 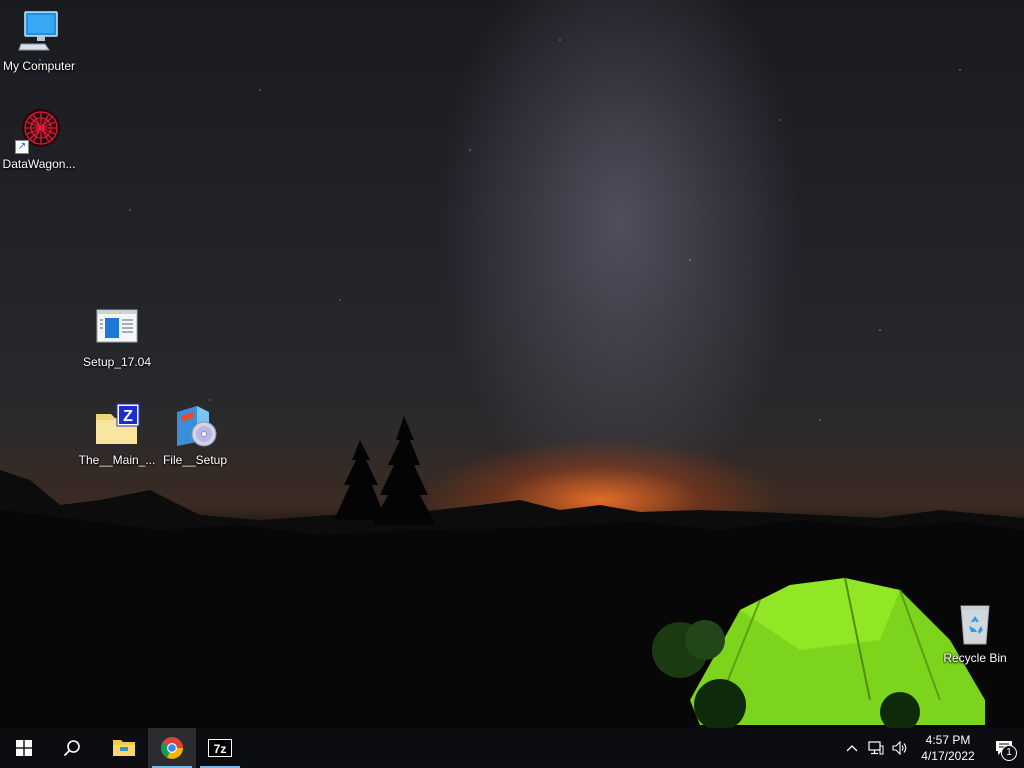 I want to click on desktop-icon-my-computer: My Computer, so click(x=39, y=40).